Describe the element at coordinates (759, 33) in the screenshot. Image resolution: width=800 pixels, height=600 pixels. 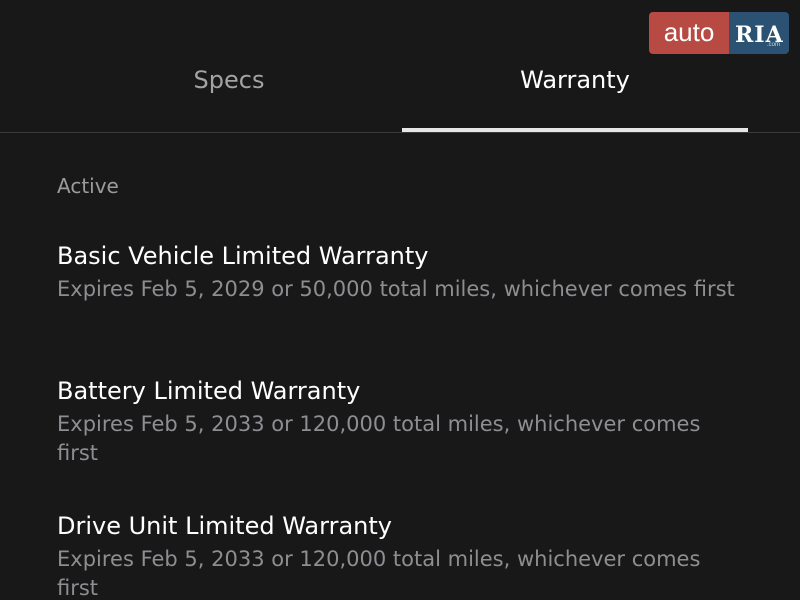
I see `logo-ria-block: RIA .com` at that location.